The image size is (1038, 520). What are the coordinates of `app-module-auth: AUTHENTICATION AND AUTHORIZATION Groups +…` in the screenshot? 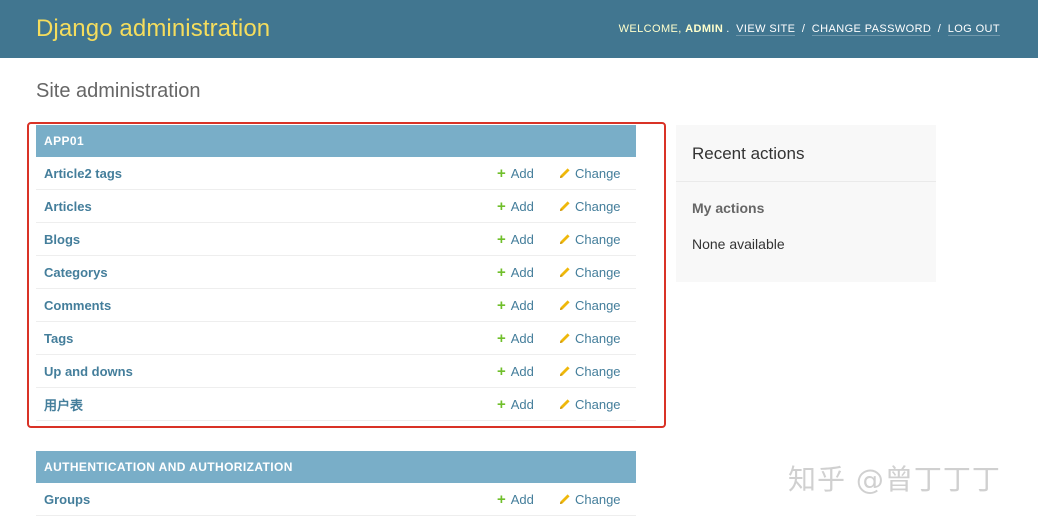 It's located at (336, 483).